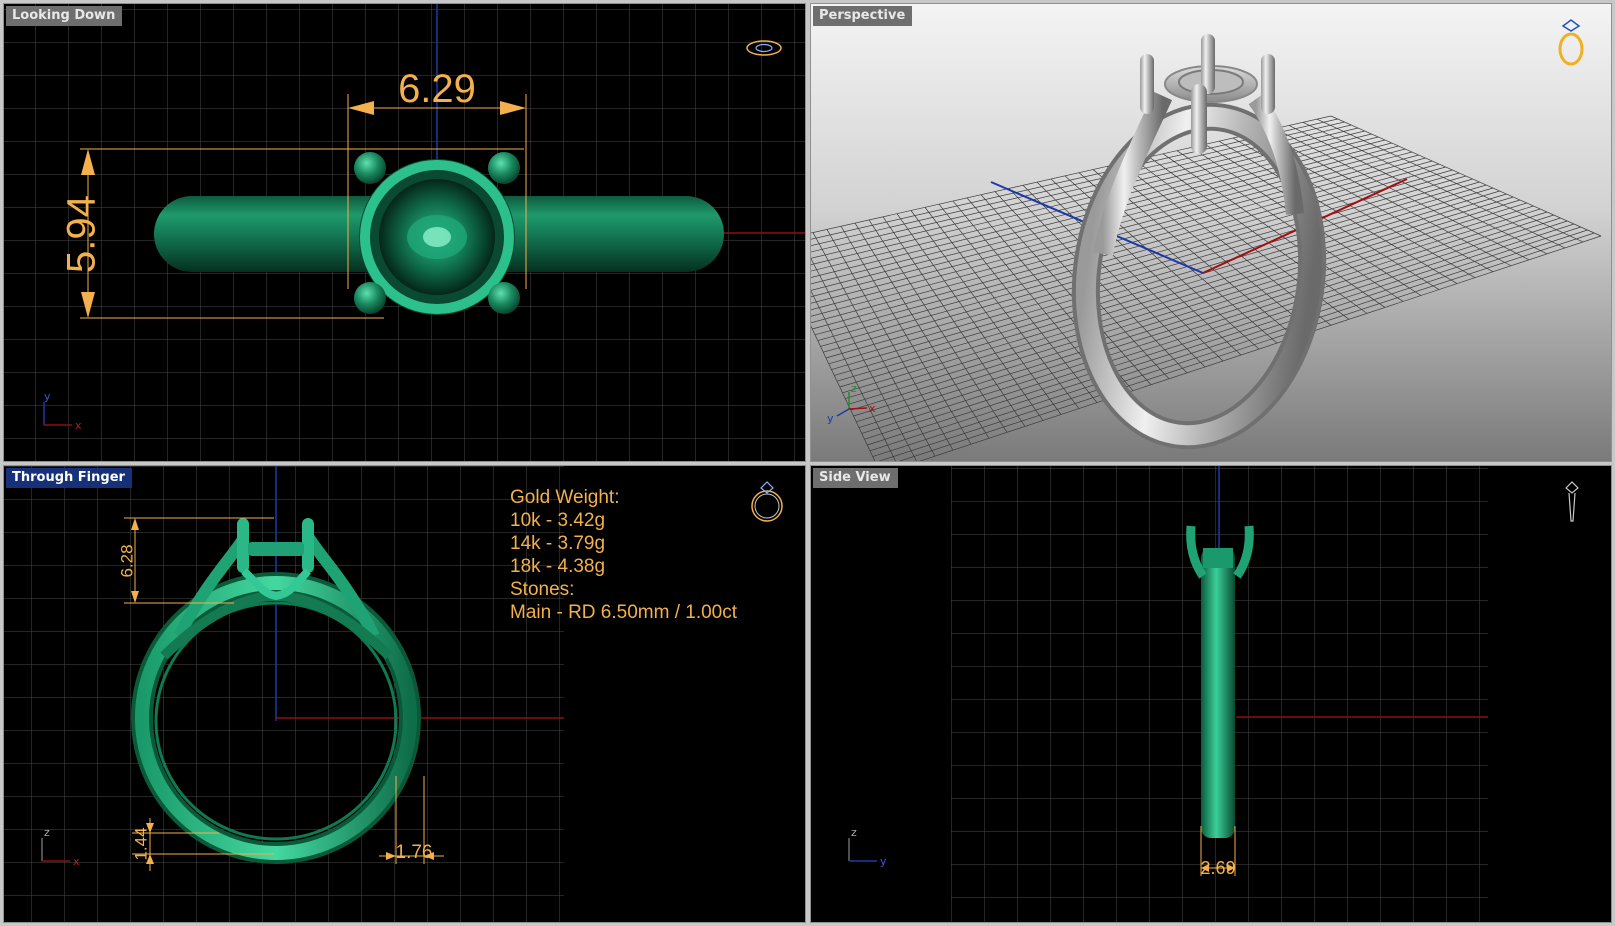  Describe the element at coordinates (855, 478) in the screenshot. I see `viewport-title-side-view: Side View` at that location.